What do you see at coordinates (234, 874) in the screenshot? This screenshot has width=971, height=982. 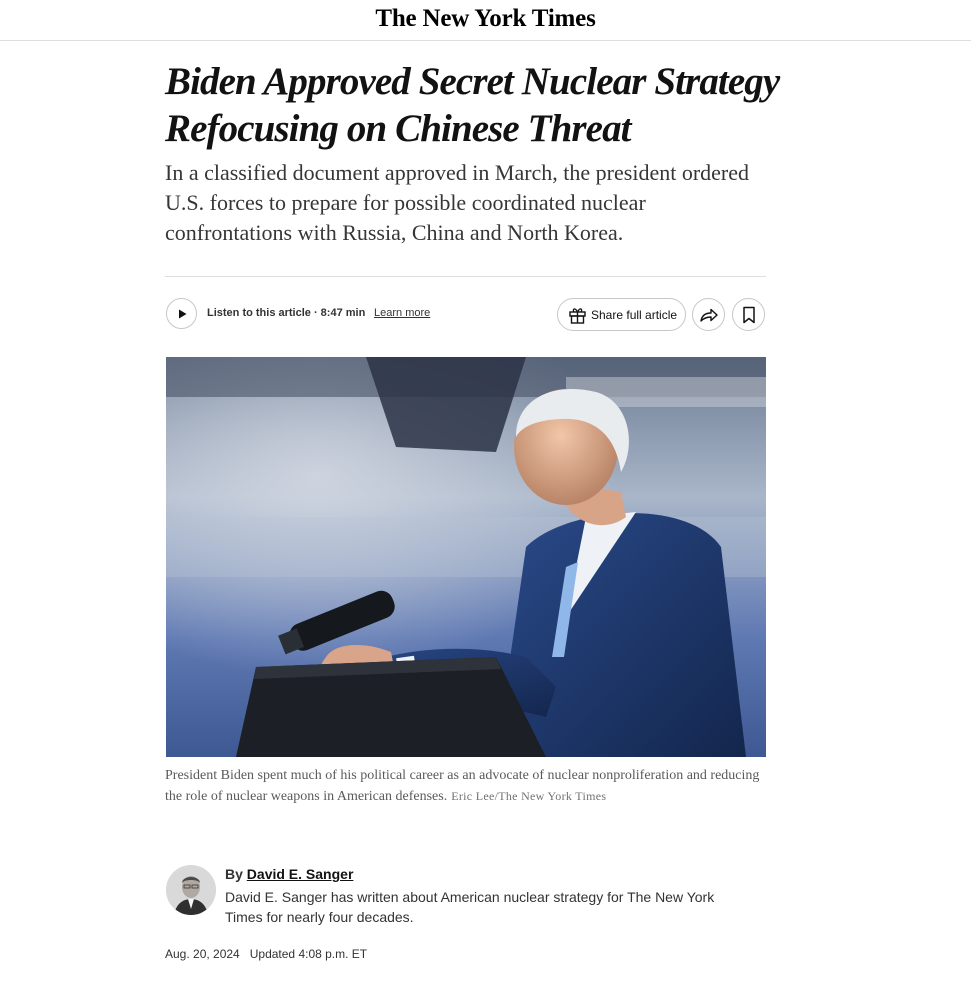 I see `byline-prefix: By` at bounding box center [234, 874].